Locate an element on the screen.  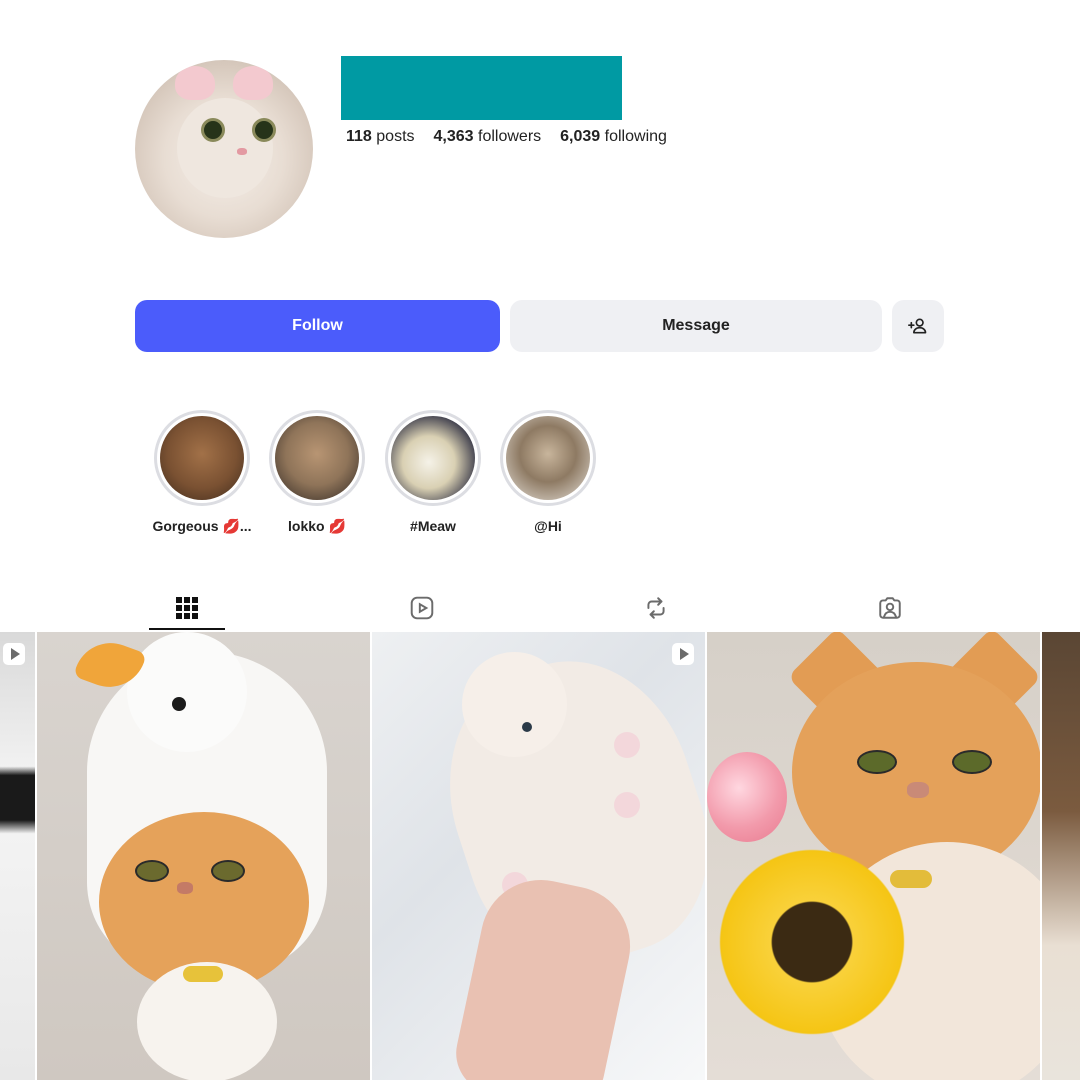
message-button: Message is located at coordinates (696, 326).